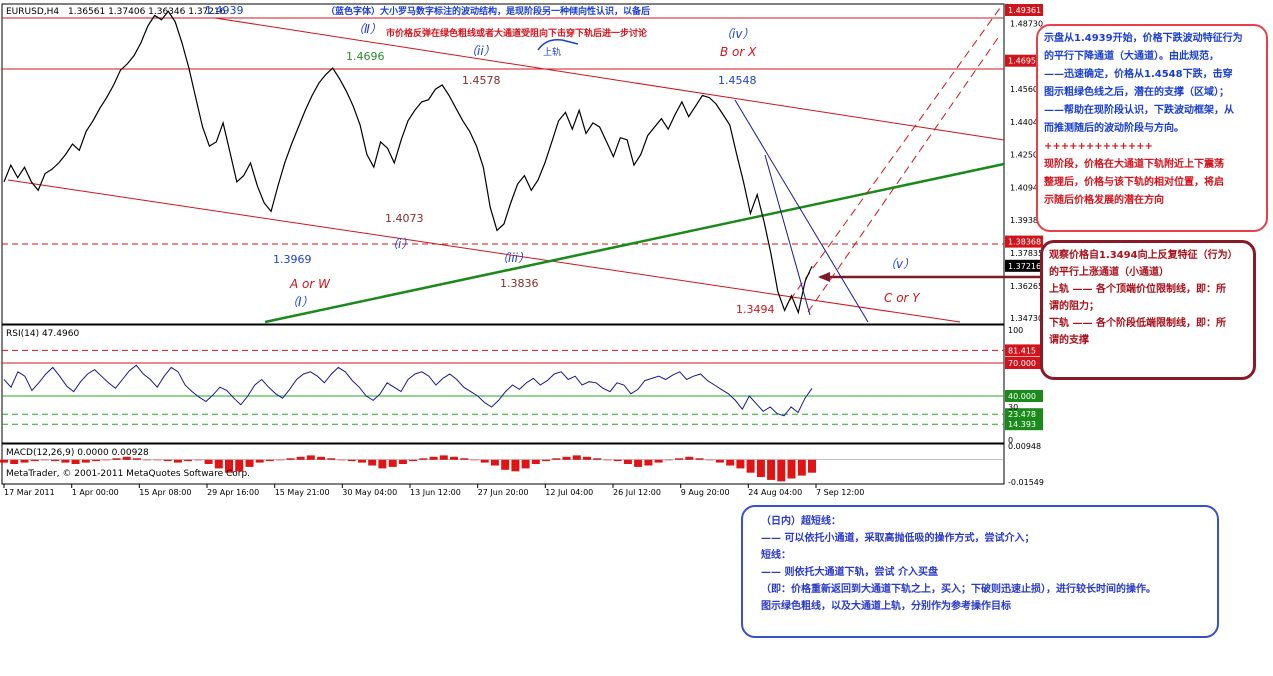 The height and width of the screenshot is (676, 1273). I want to click on price-marker-label: 1.38368, so click(1024, 242).